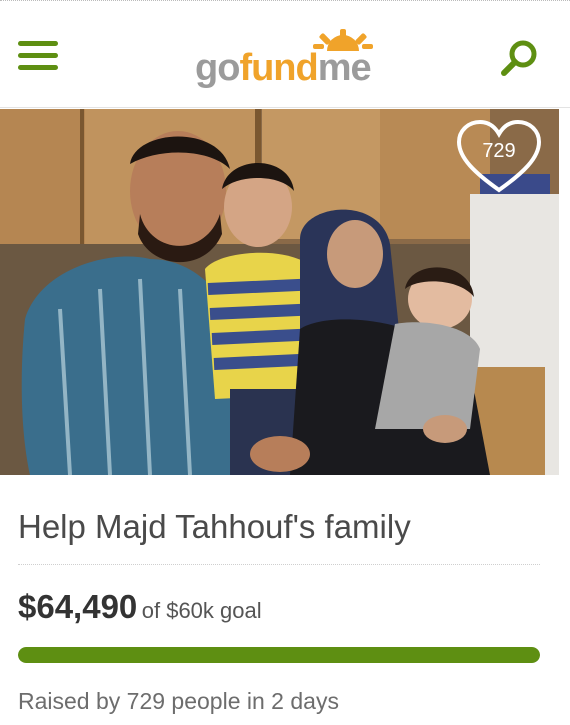 Image resolution: width=570 pixels, height=725 pixels. I want to click on gofundme-logo: gofundme, so click(295, 59).